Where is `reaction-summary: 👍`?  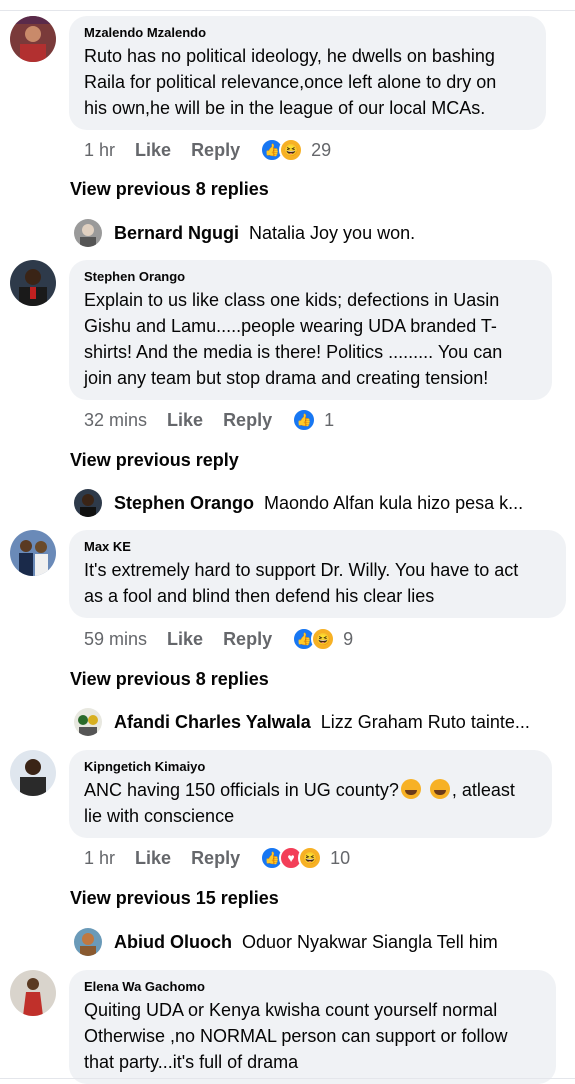 reaction-summary: 👍 is located at coordinates (304, 420).